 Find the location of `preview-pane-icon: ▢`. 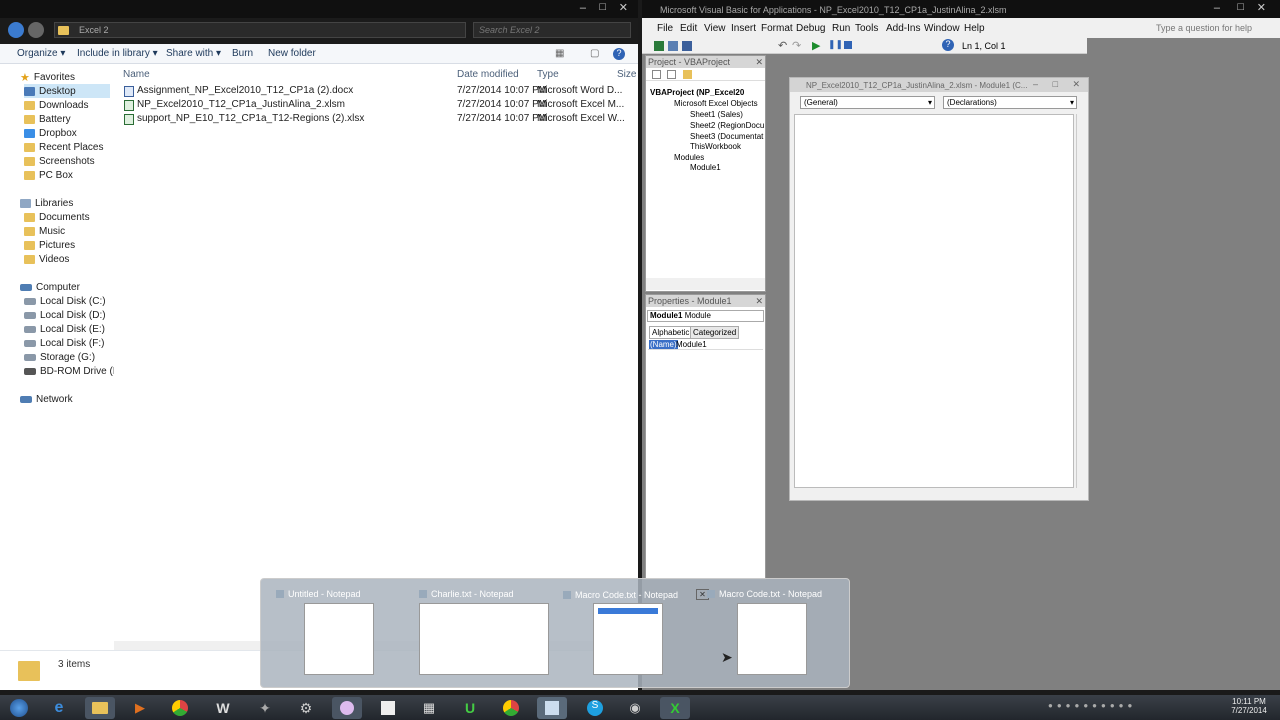

preview-pane-icon: ▢ is located at coordinates (594, 53).